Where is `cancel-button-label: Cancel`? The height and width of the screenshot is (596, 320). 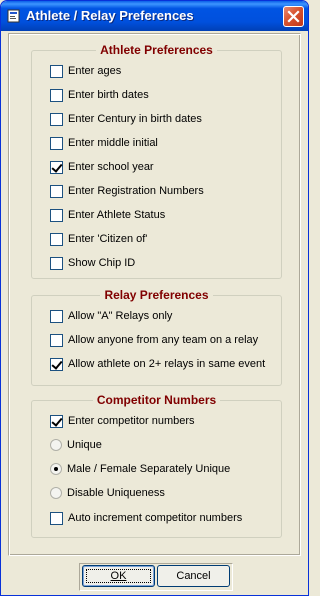
cancel-button-label: Cancel is located at coordinates (193, 576).